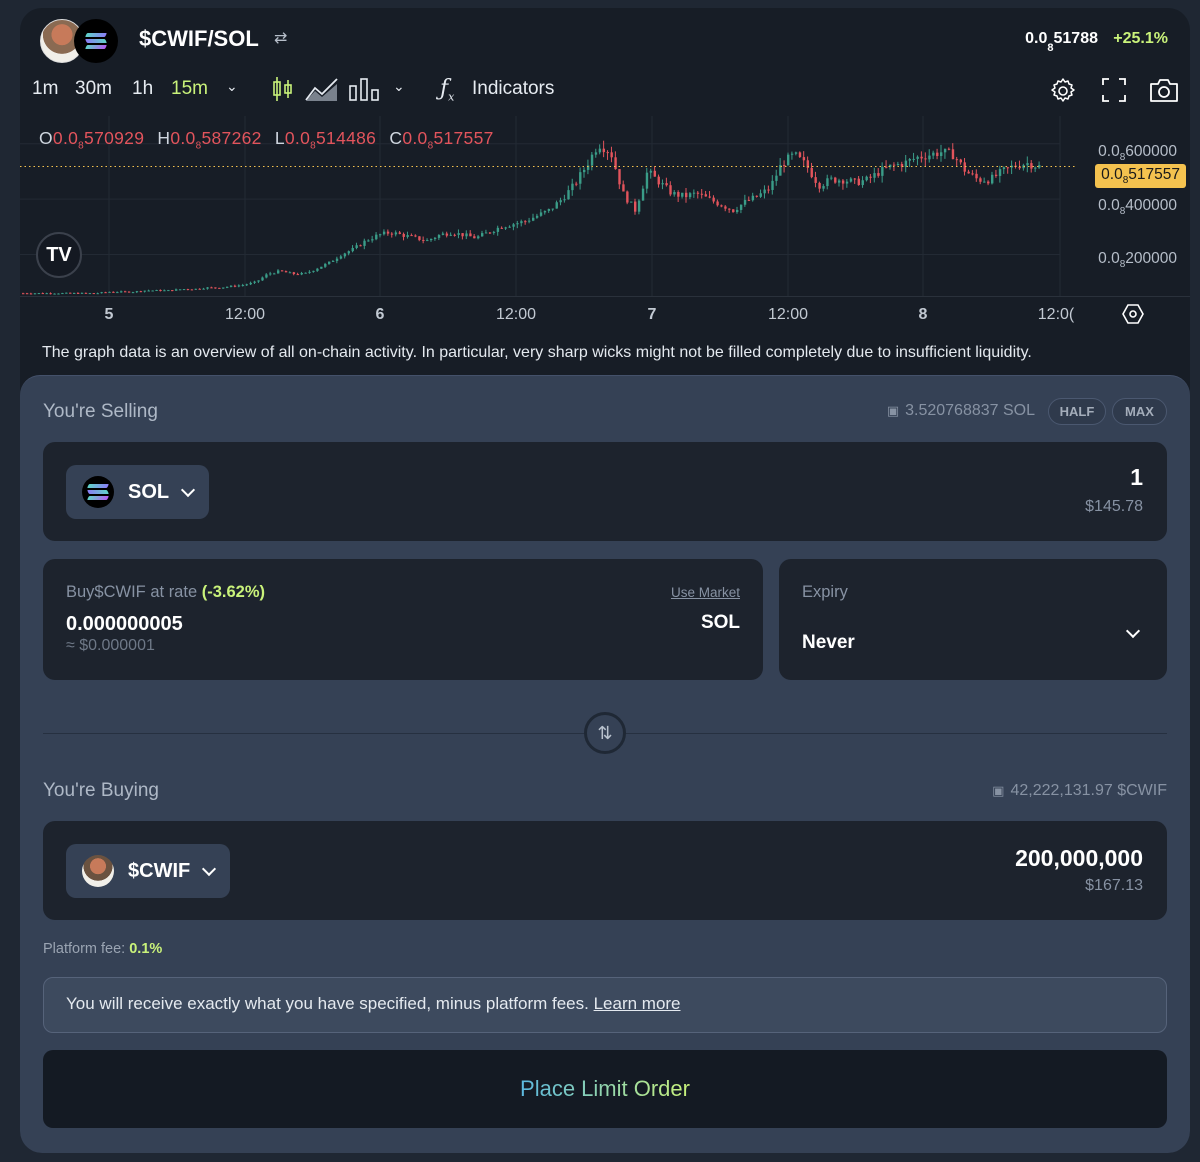 This screenshot has height=1162, width=1200. I want to click on pair-avatars, so click(80, 41).